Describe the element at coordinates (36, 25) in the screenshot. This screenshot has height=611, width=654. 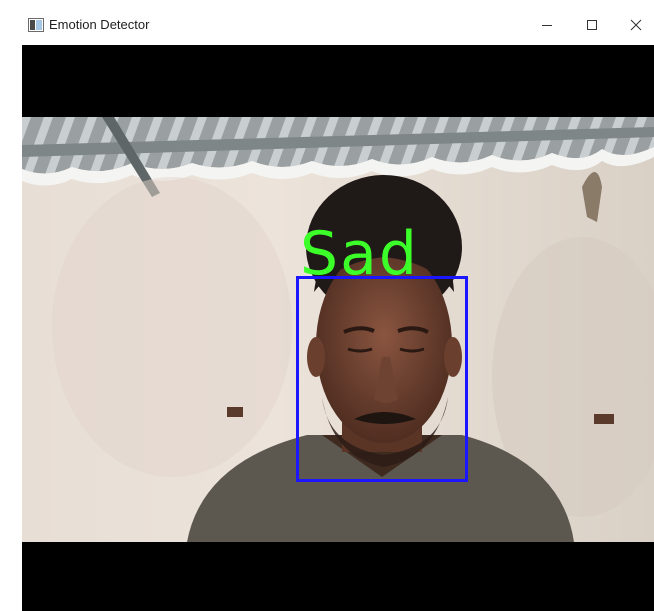
I see `app-window-icon` at that location.